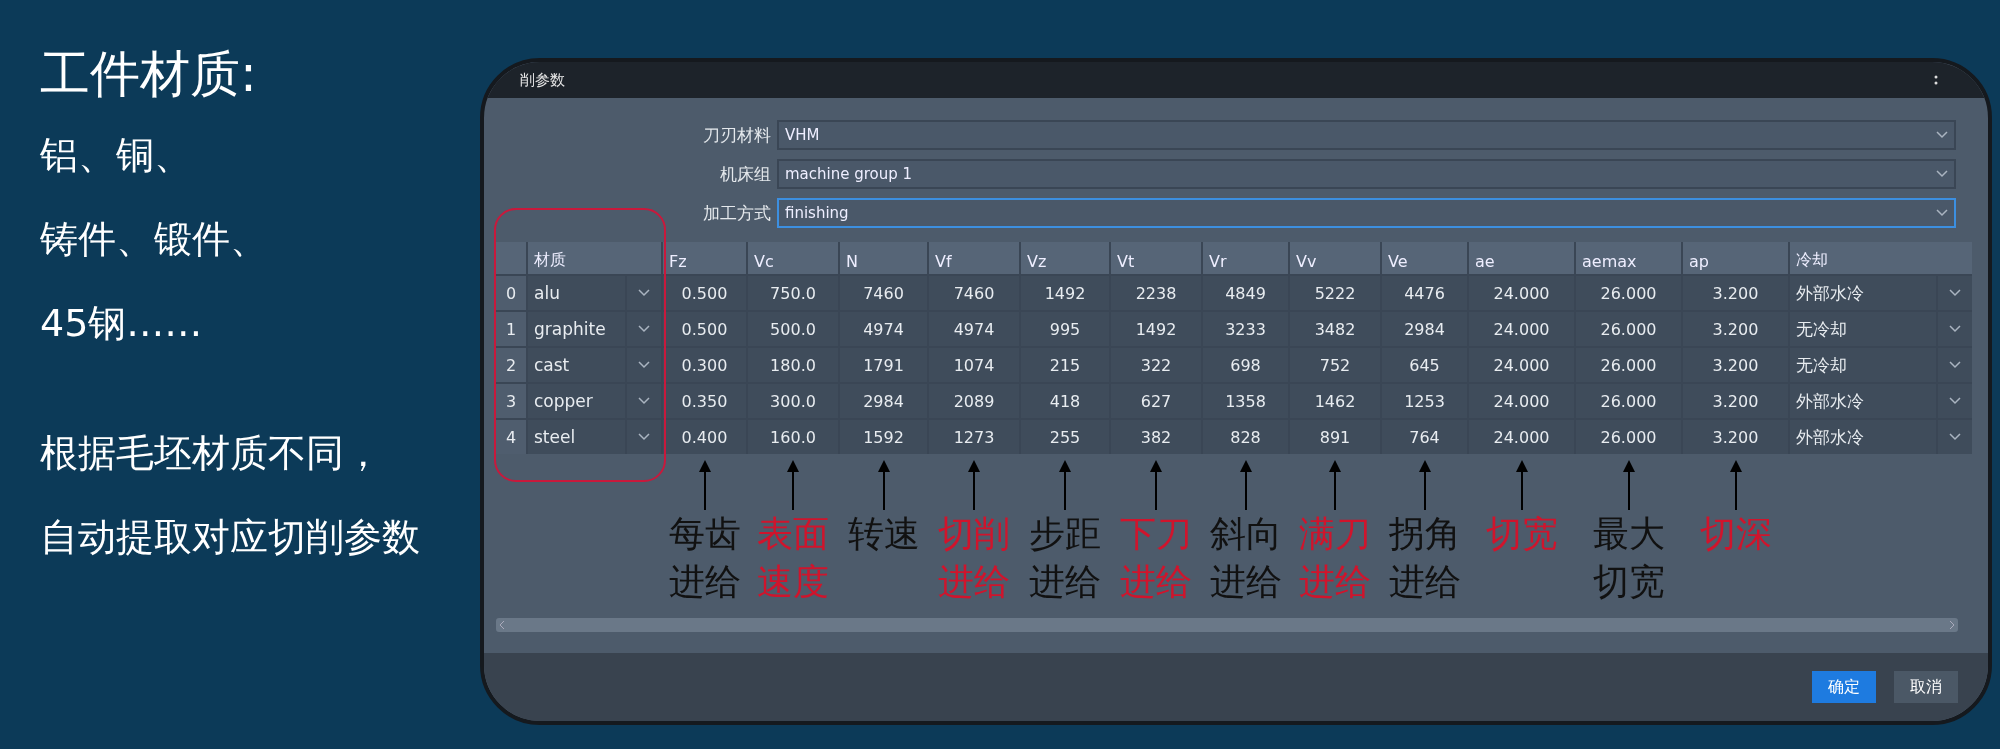 The width and height of the screenshot is (2000, 749). I want to click on table-cell: 418, so click(1065, 401).